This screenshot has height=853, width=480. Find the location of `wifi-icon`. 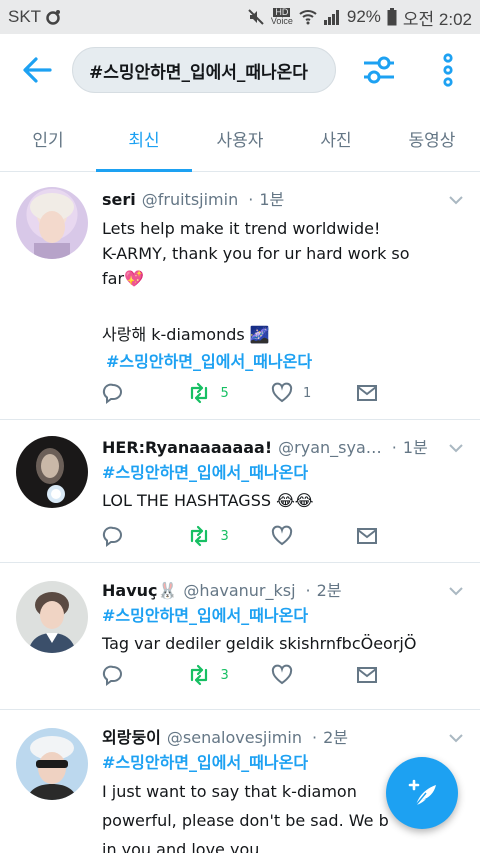

wifi-icon is located at coordinates (308, 17).